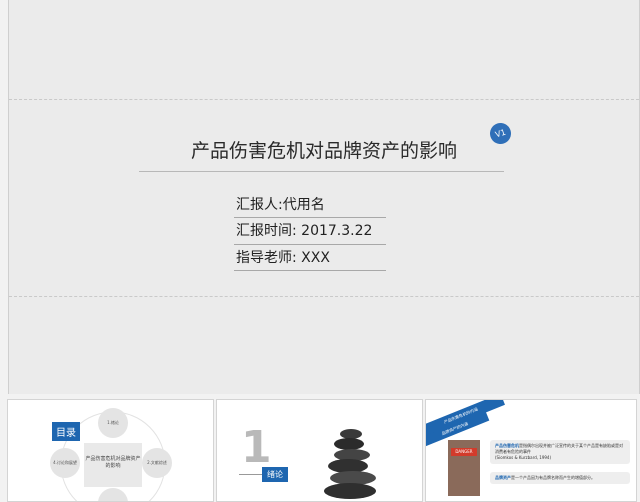 The image size is (640, 502). Describe the element at coordinates (275, 474) in the screenshot. I see `section-label: 绪论` at that location.